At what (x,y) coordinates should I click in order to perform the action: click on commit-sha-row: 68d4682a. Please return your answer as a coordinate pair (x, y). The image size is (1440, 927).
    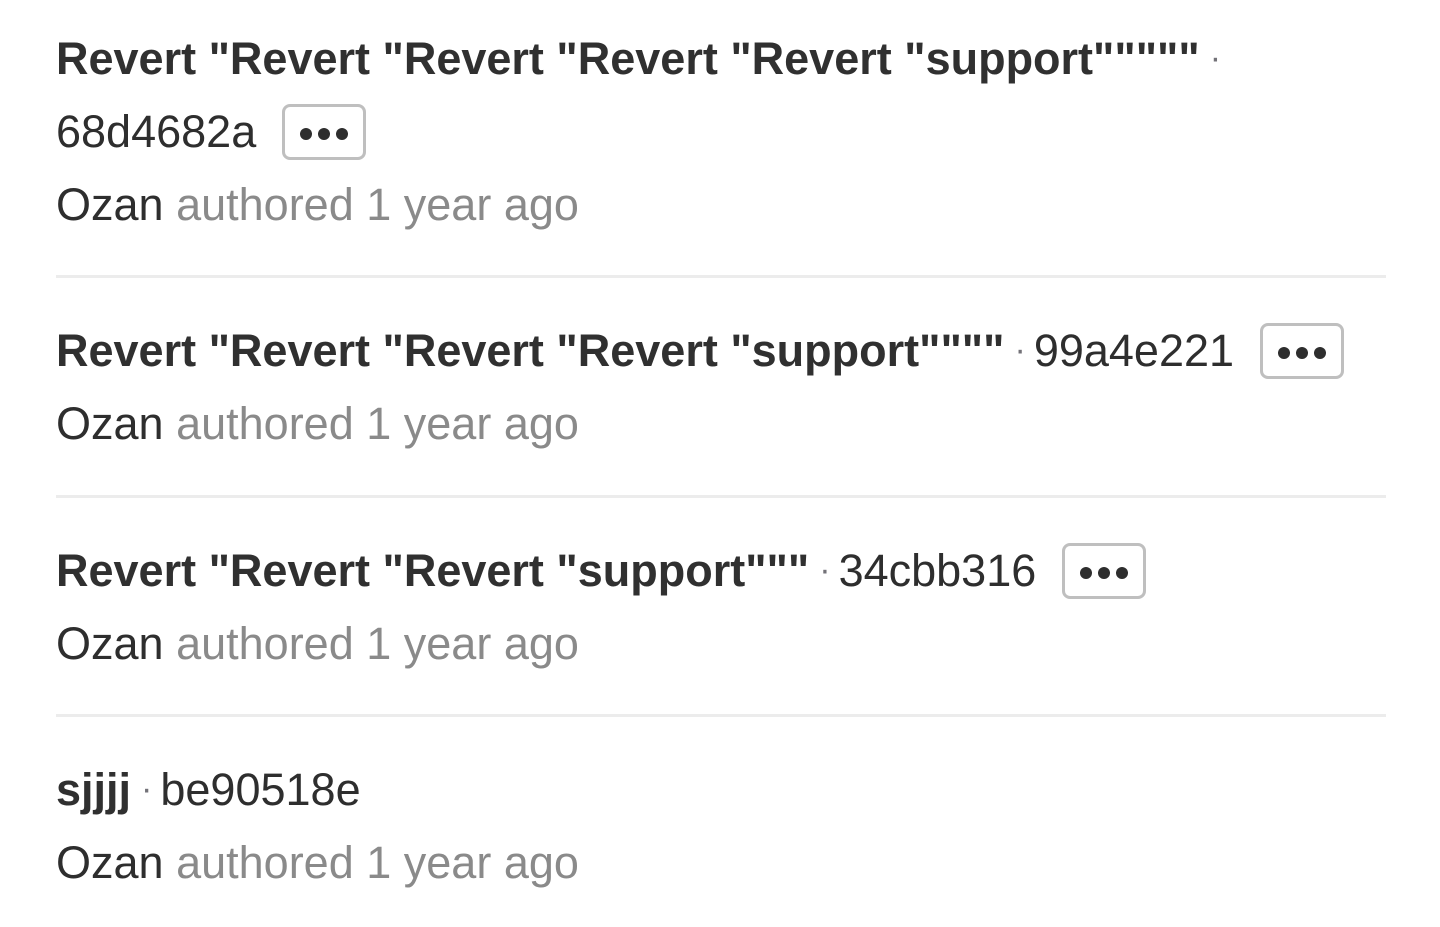
    Looking at the image, I should click on (721, 131).